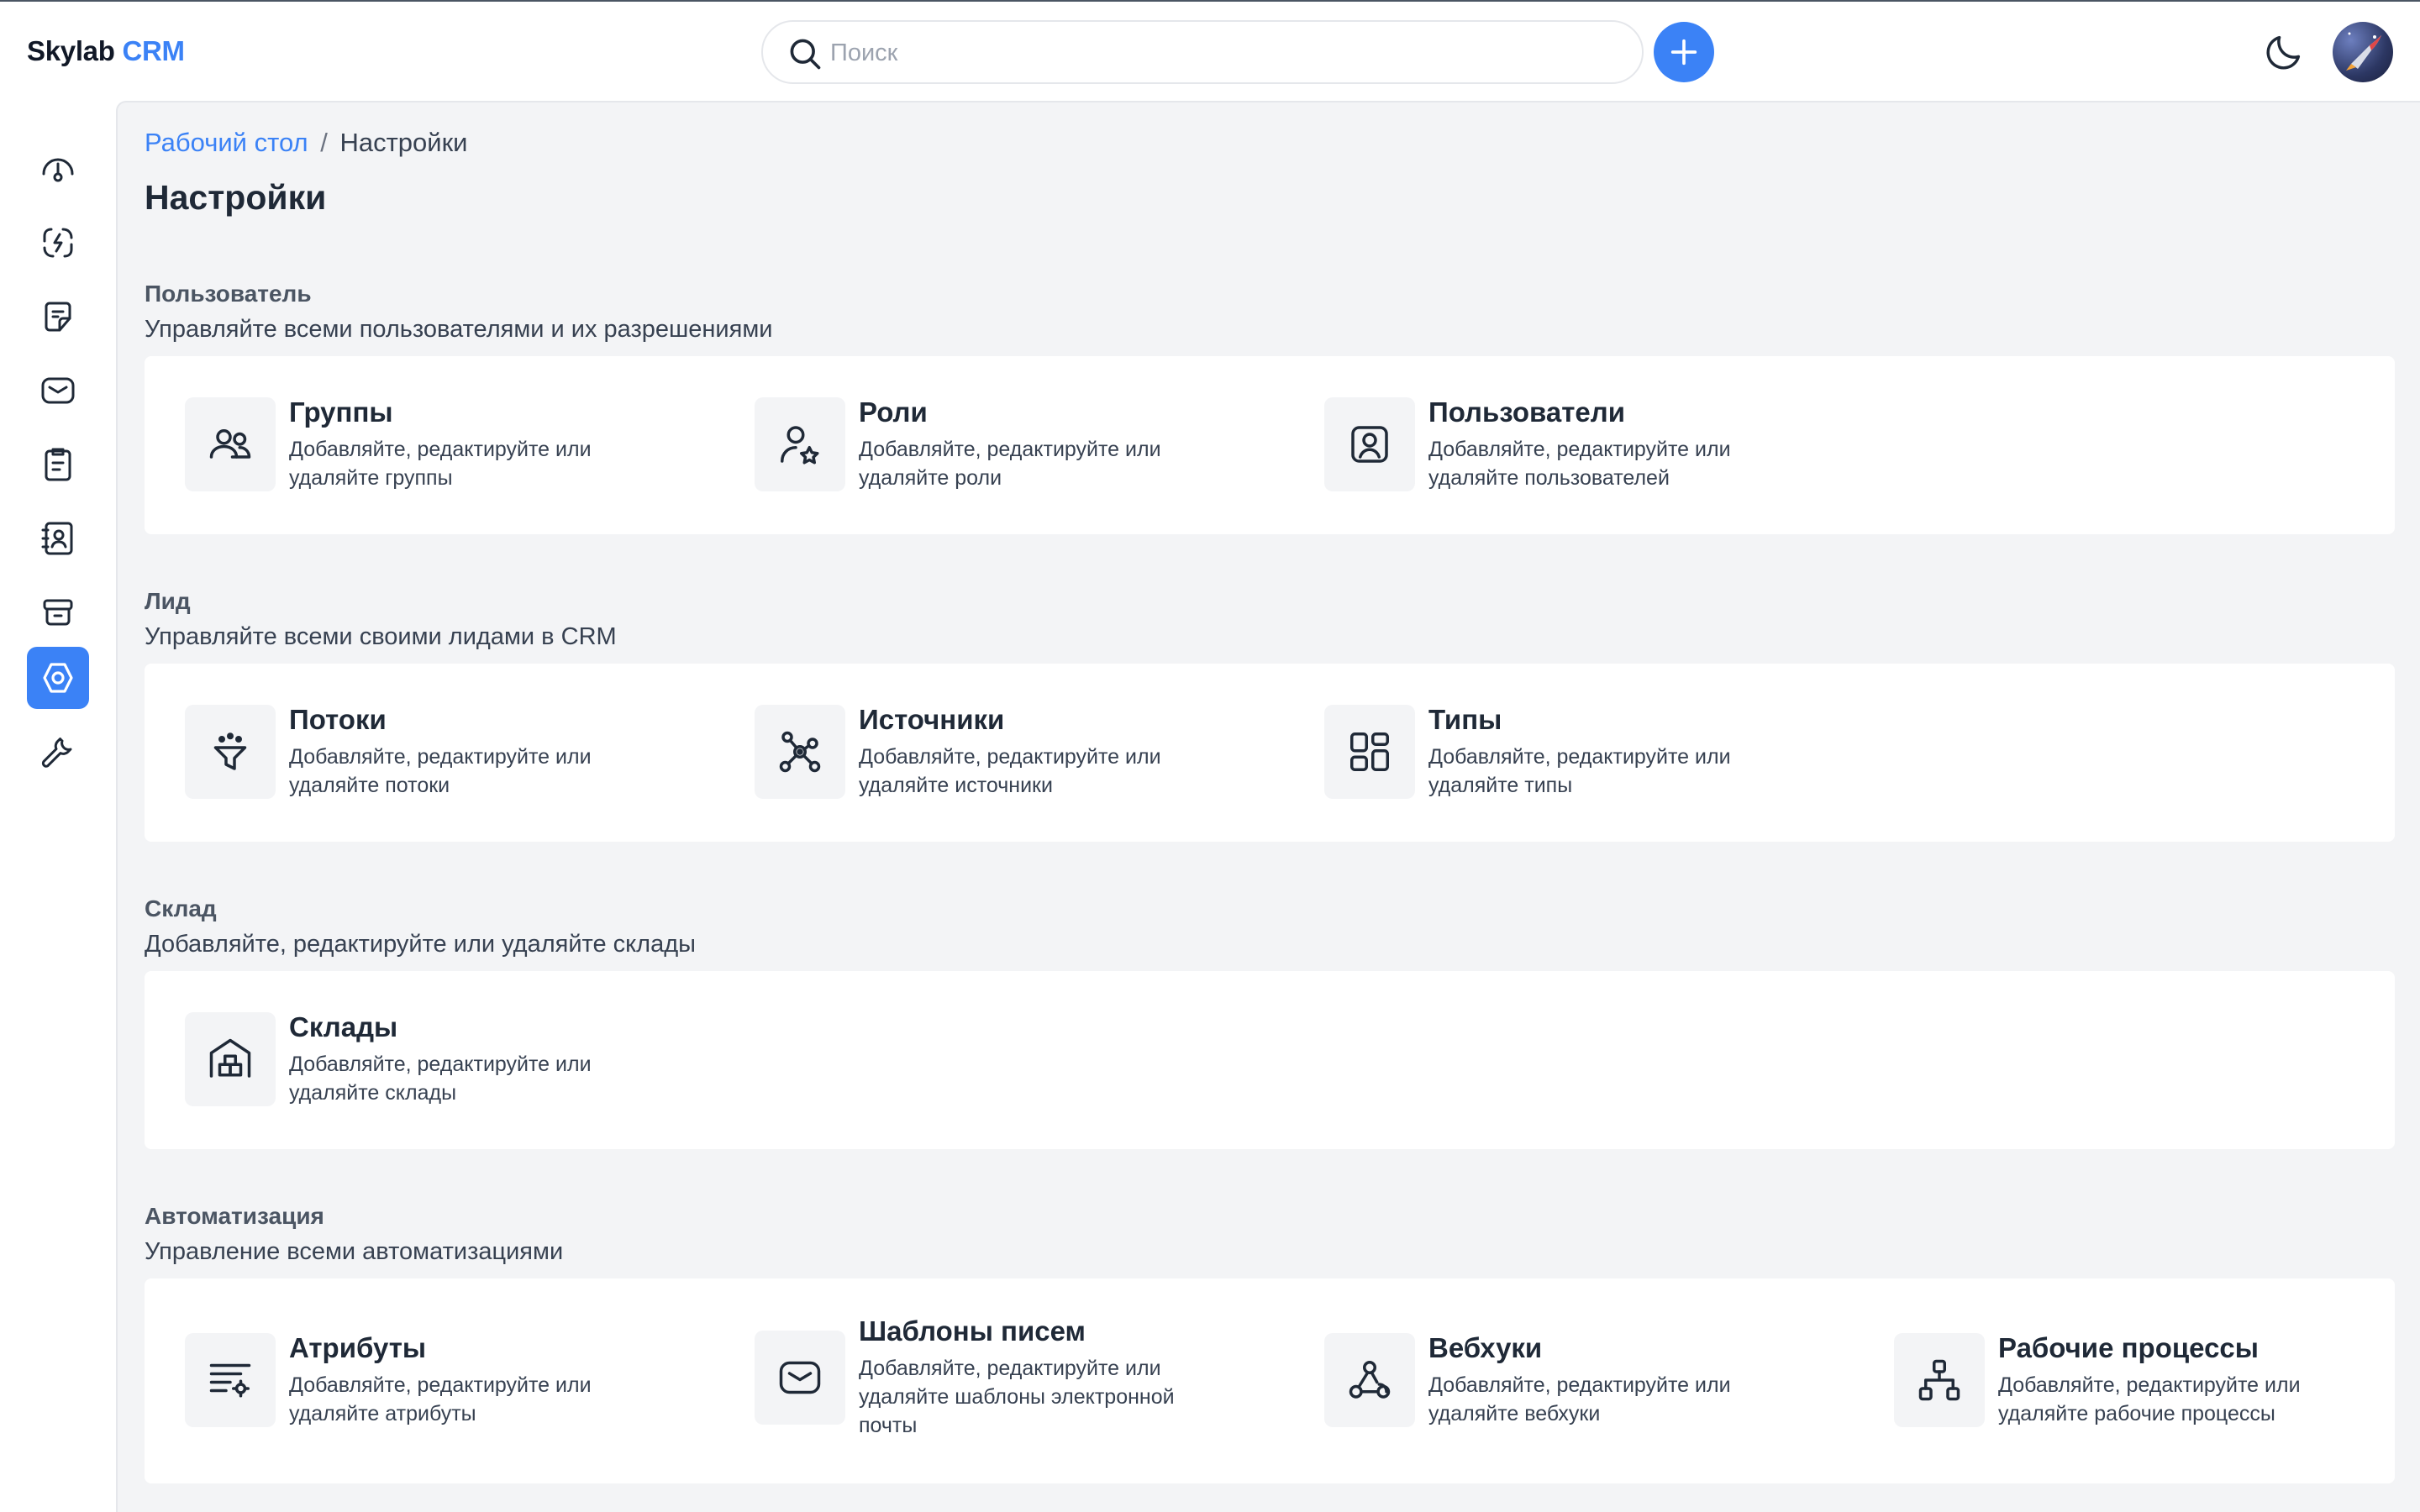 Image resolution: width=2420 pixels, height=1512 pixels. I want to click on search-input, so click(1225, 53).